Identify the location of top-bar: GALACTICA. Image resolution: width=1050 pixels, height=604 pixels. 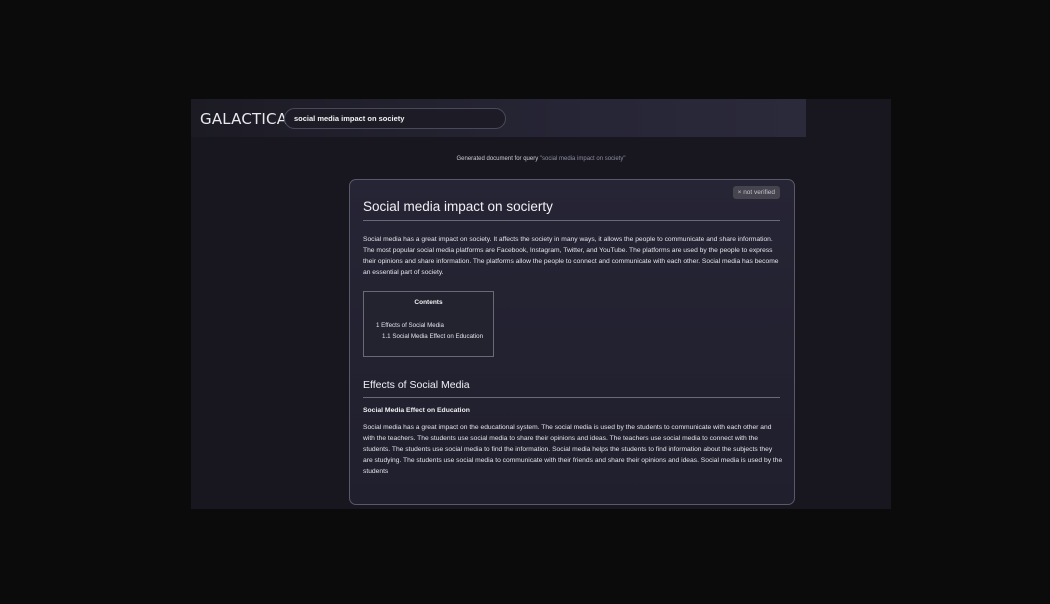
(498, 118).